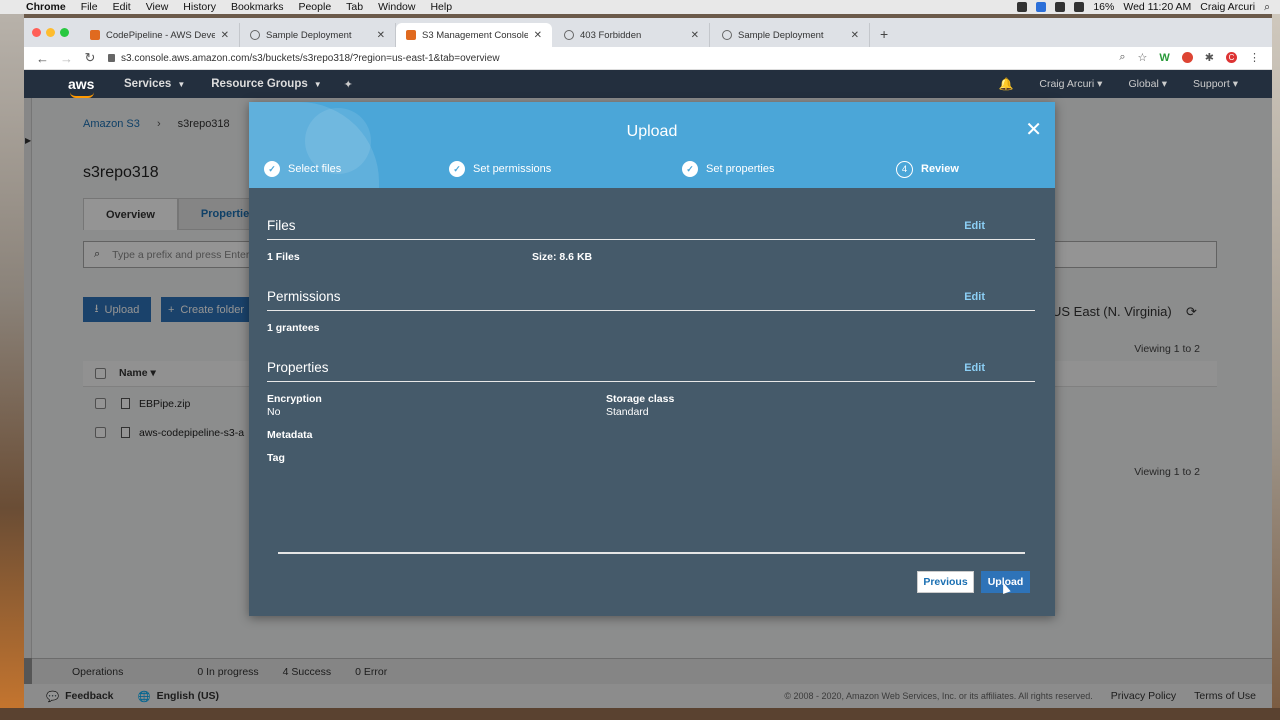  I want to click on step-label: Review, so click(940, 169).